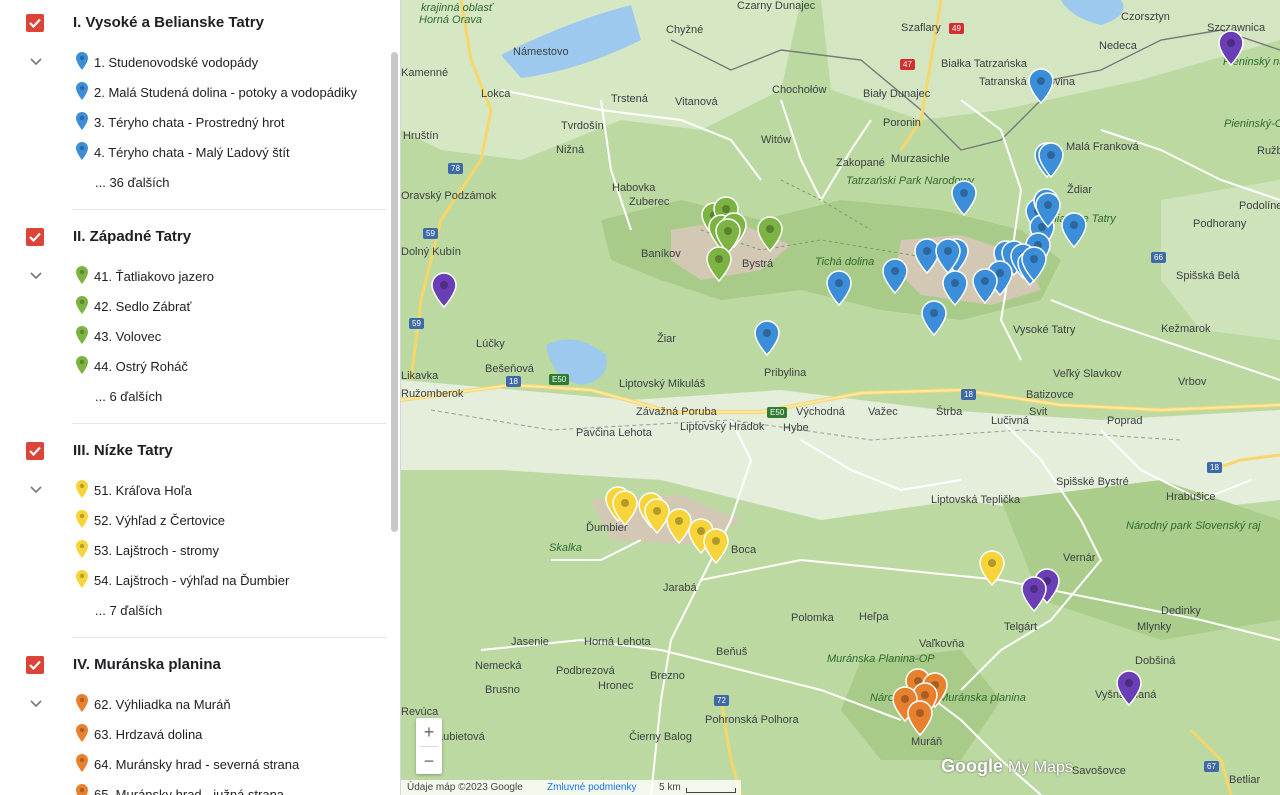  I want to click on map-place-label: Hronec, so click(616, 686).